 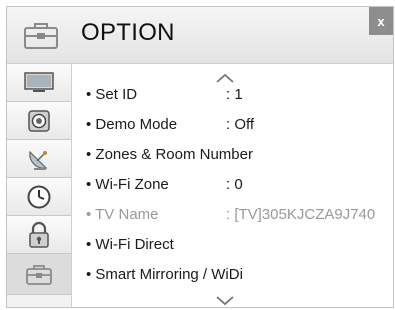 I want to click on list-item-demo-mode: • Demo Mode : Off, so click(x=236, y=125).